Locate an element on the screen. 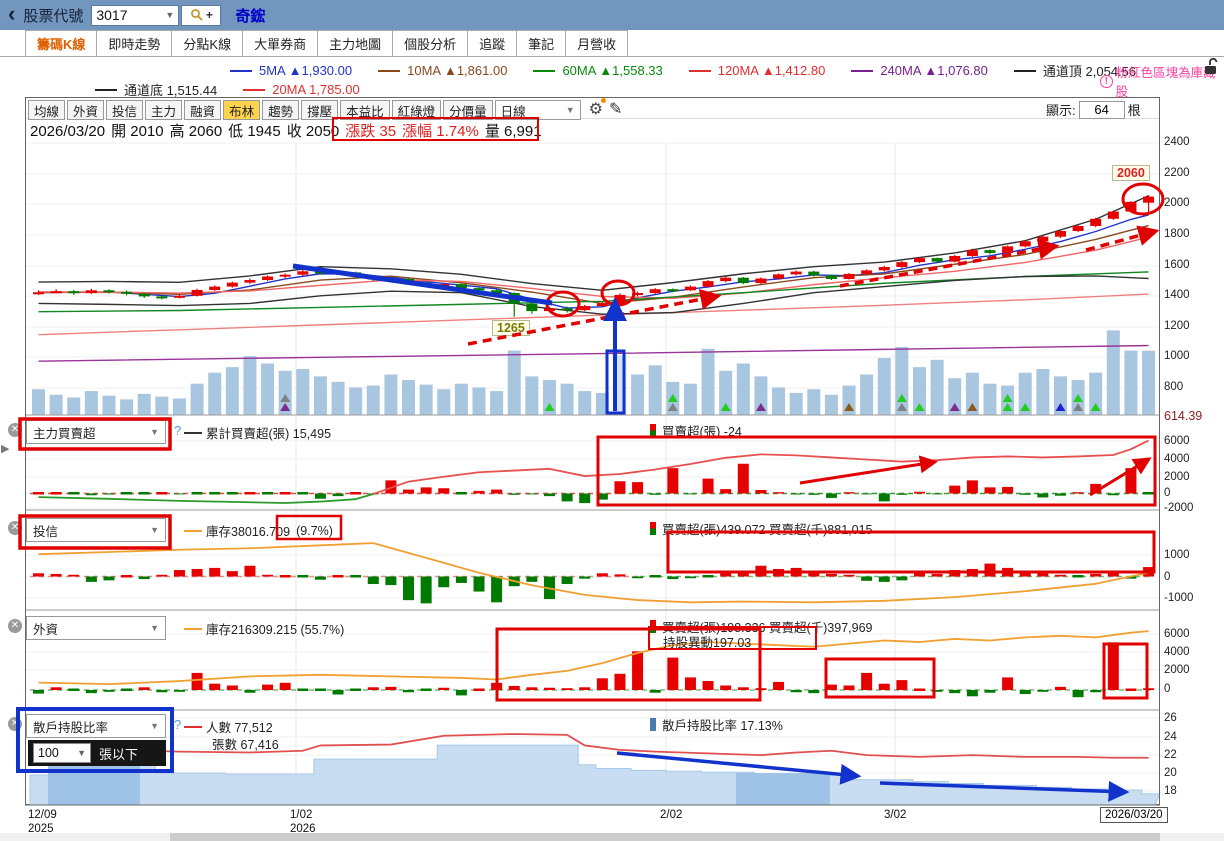 The height and width of the screenshot is (841, 1224). panel-legend-left: 庫存38016.709 (9.7%) is located at coordinates (258, 530).